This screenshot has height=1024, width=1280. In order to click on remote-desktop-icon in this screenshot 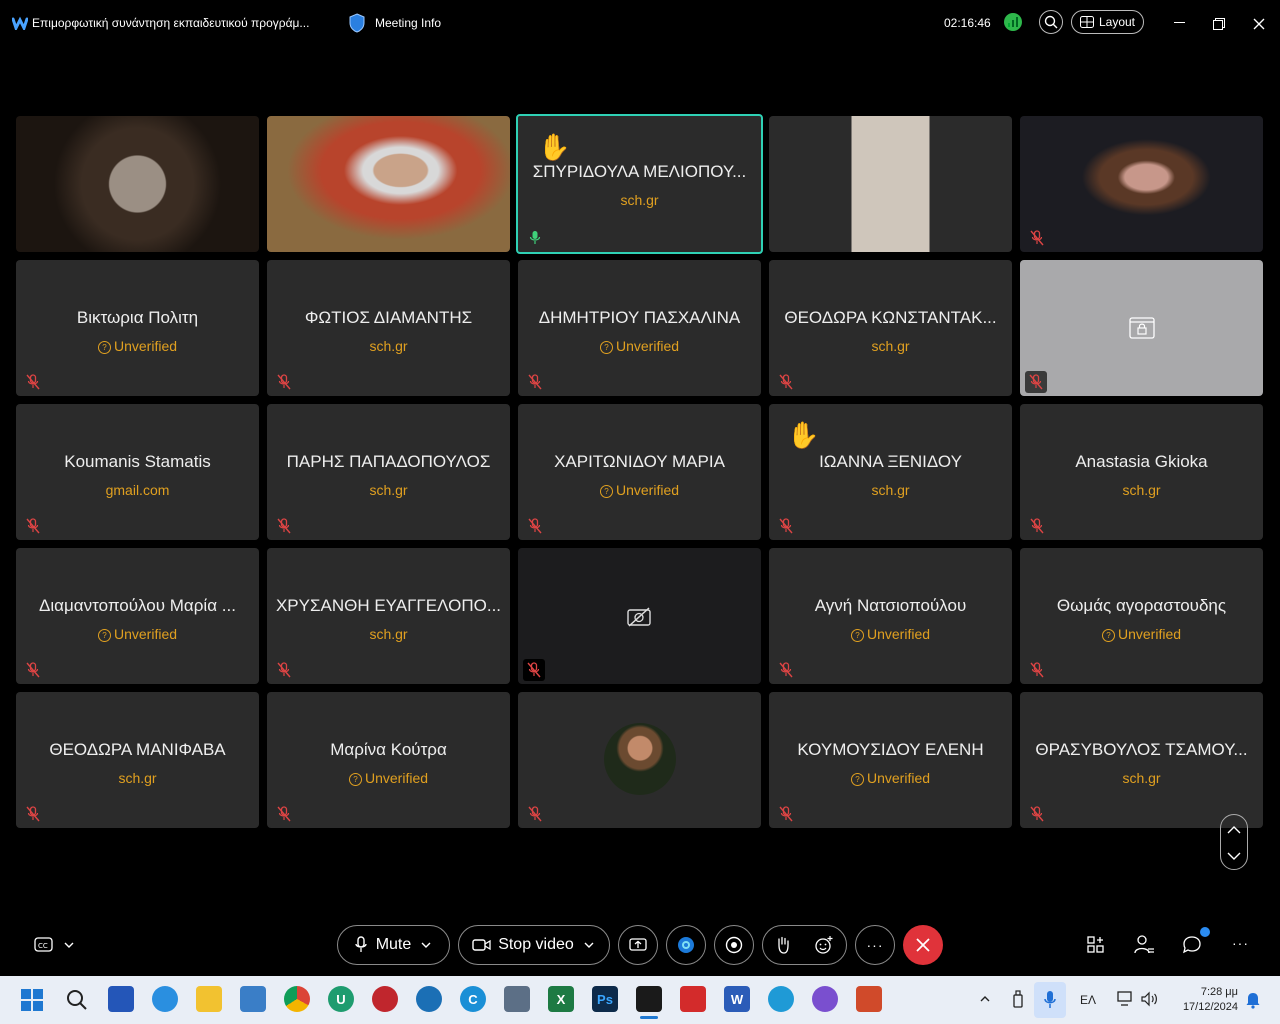, I will do `click(253, 999)`.